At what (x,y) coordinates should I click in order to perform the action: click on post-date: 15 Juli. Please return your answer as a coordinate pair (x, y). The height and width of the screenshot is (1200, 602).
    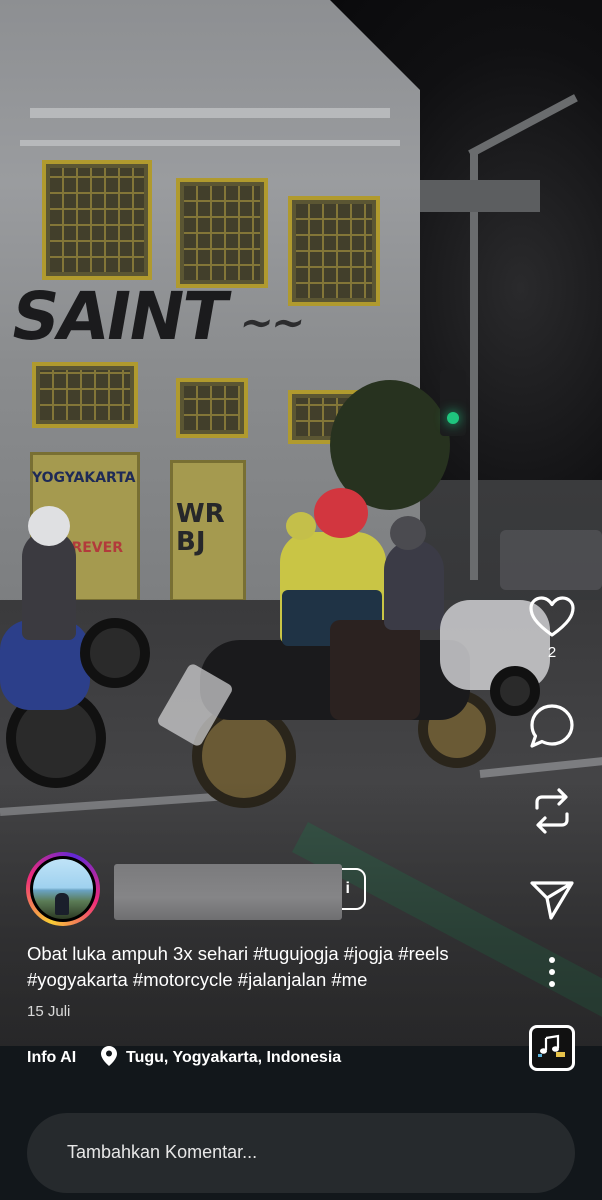
    Looking at the image, I should click on (49, 1011).